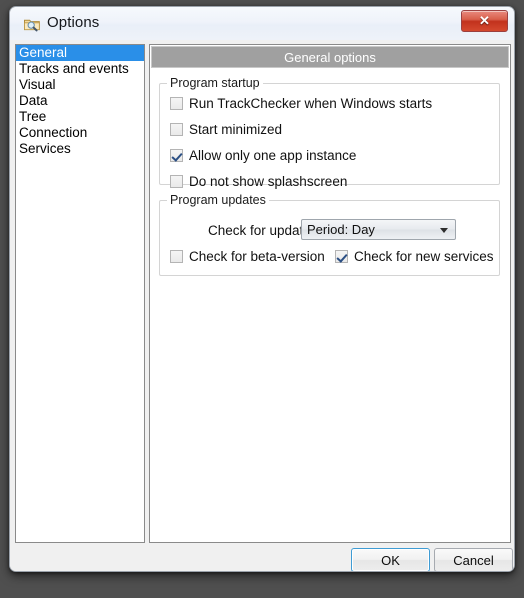 Image resolution: width=524 pixels, height=598 pixels. I want to click on checkbox-row-no-splashscreen: Do not show splashscreen, so click(258, 181).